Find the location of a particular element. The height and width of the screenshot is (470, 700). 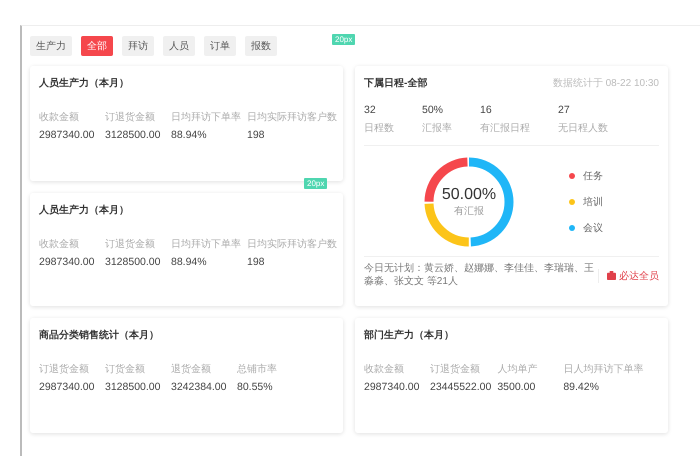

filter-tab: 生产力 is located at coordinates (51, 46).